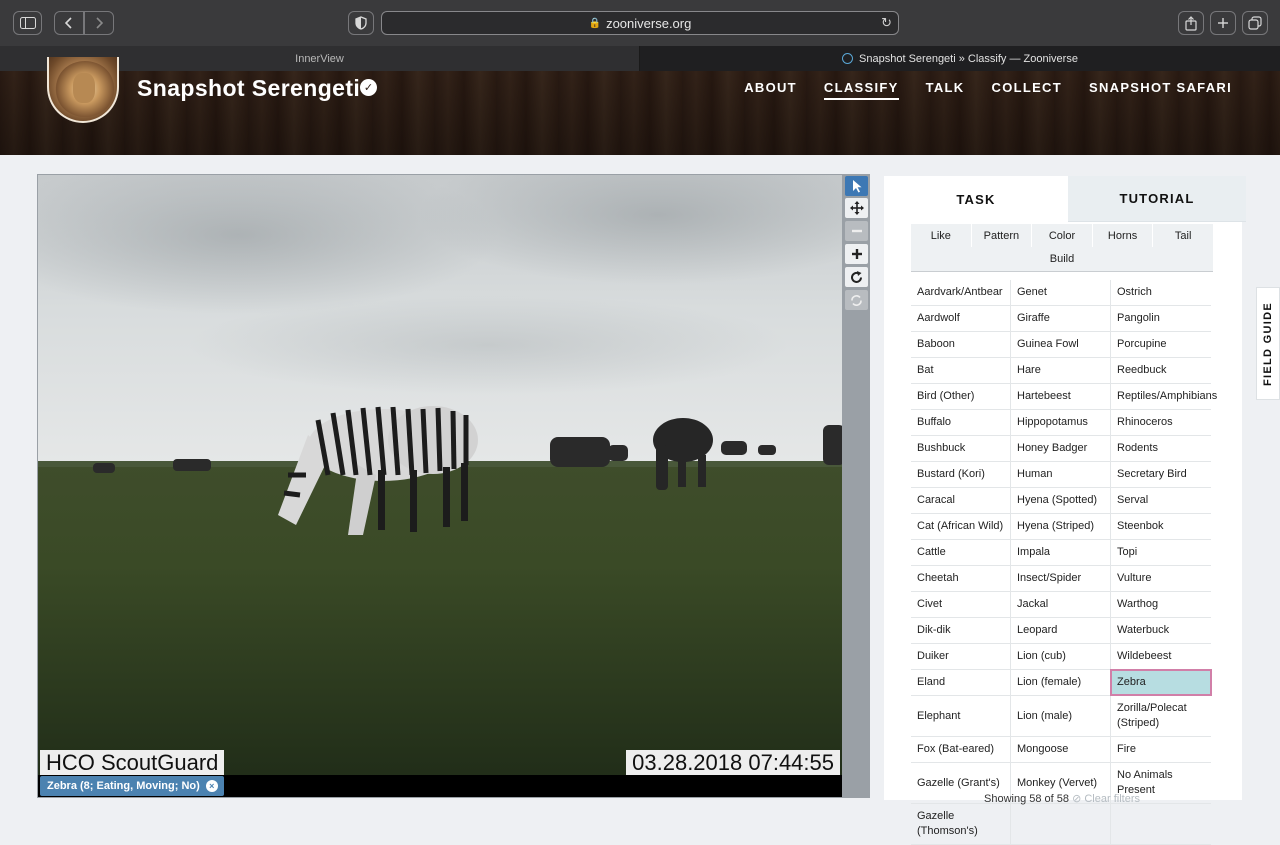  What do you see at coordinates (961, 716) in the screenshot?
I see `species-option: Elephant` at bounding box center [961, 716].